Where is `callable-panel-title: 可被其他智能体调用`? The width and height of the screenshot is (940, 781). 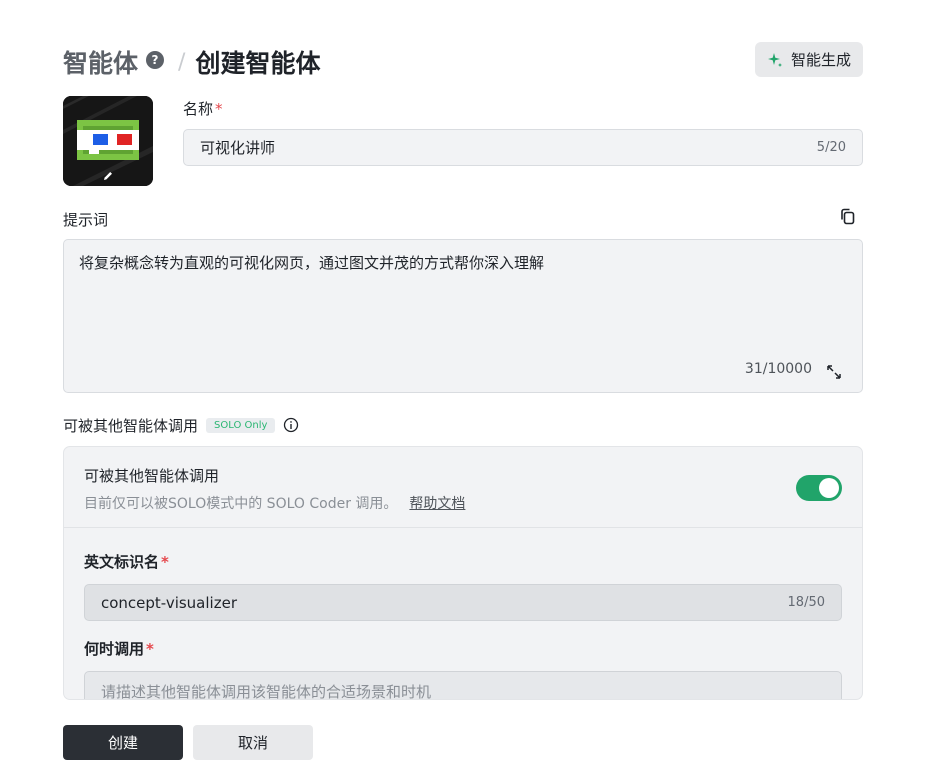 callable-panel-title: 可被其他智能体调用 is located at coordinates (152, 476).